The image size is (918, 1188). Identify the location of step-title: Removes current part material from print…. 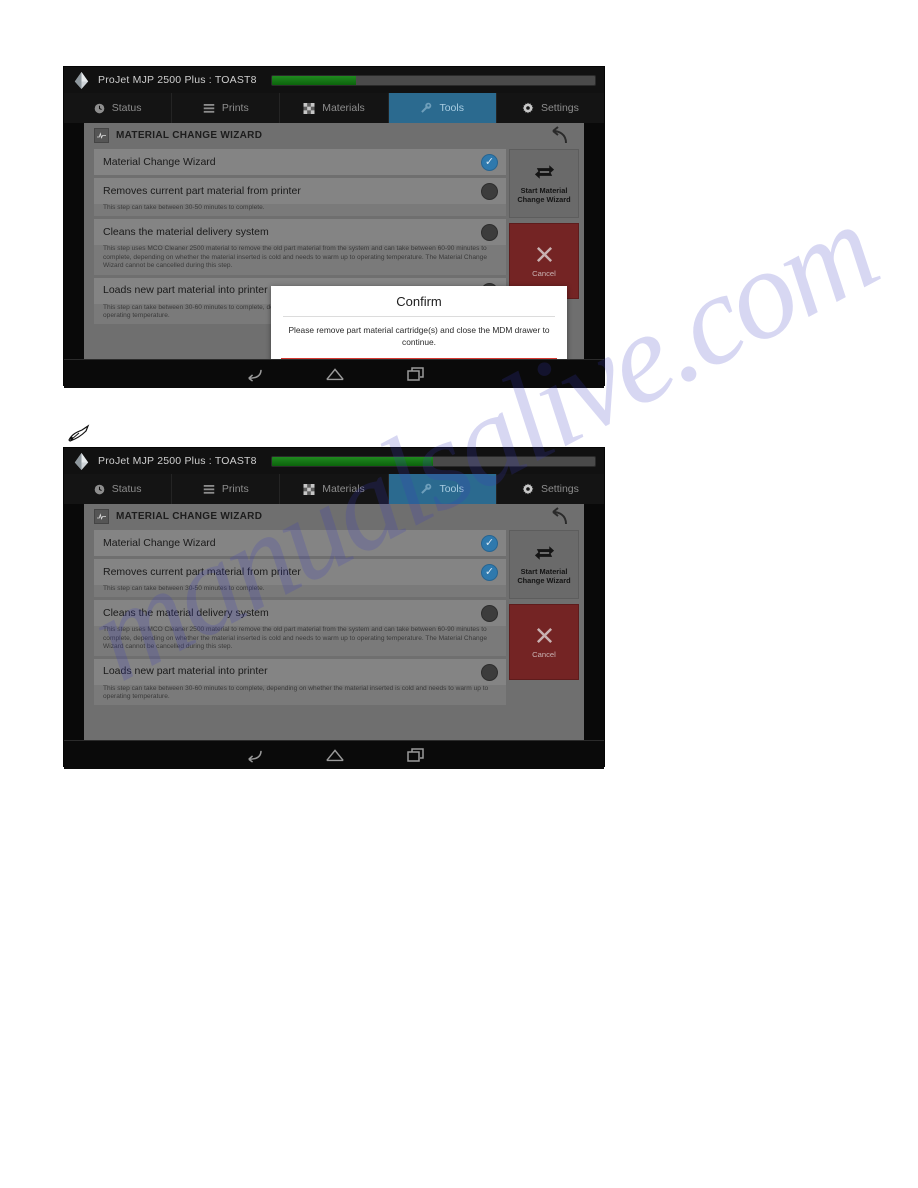
(202, 190).